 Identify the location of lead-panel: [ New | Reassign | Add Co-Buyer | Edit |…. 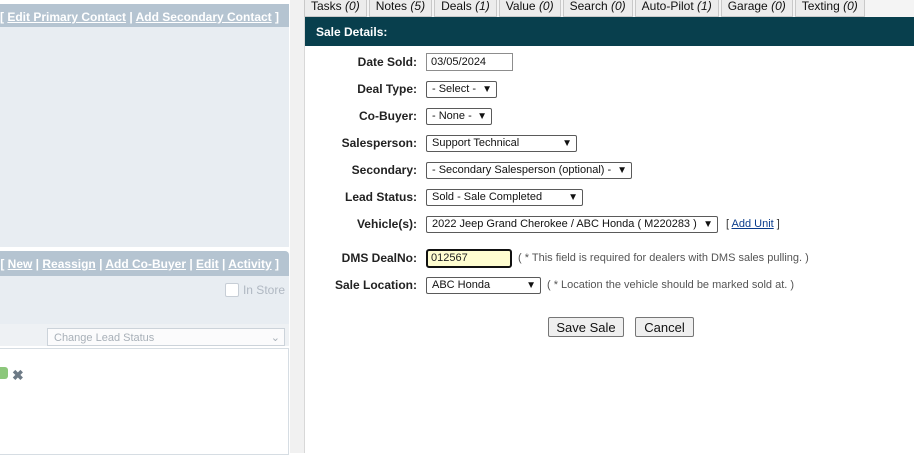
(144, 353).